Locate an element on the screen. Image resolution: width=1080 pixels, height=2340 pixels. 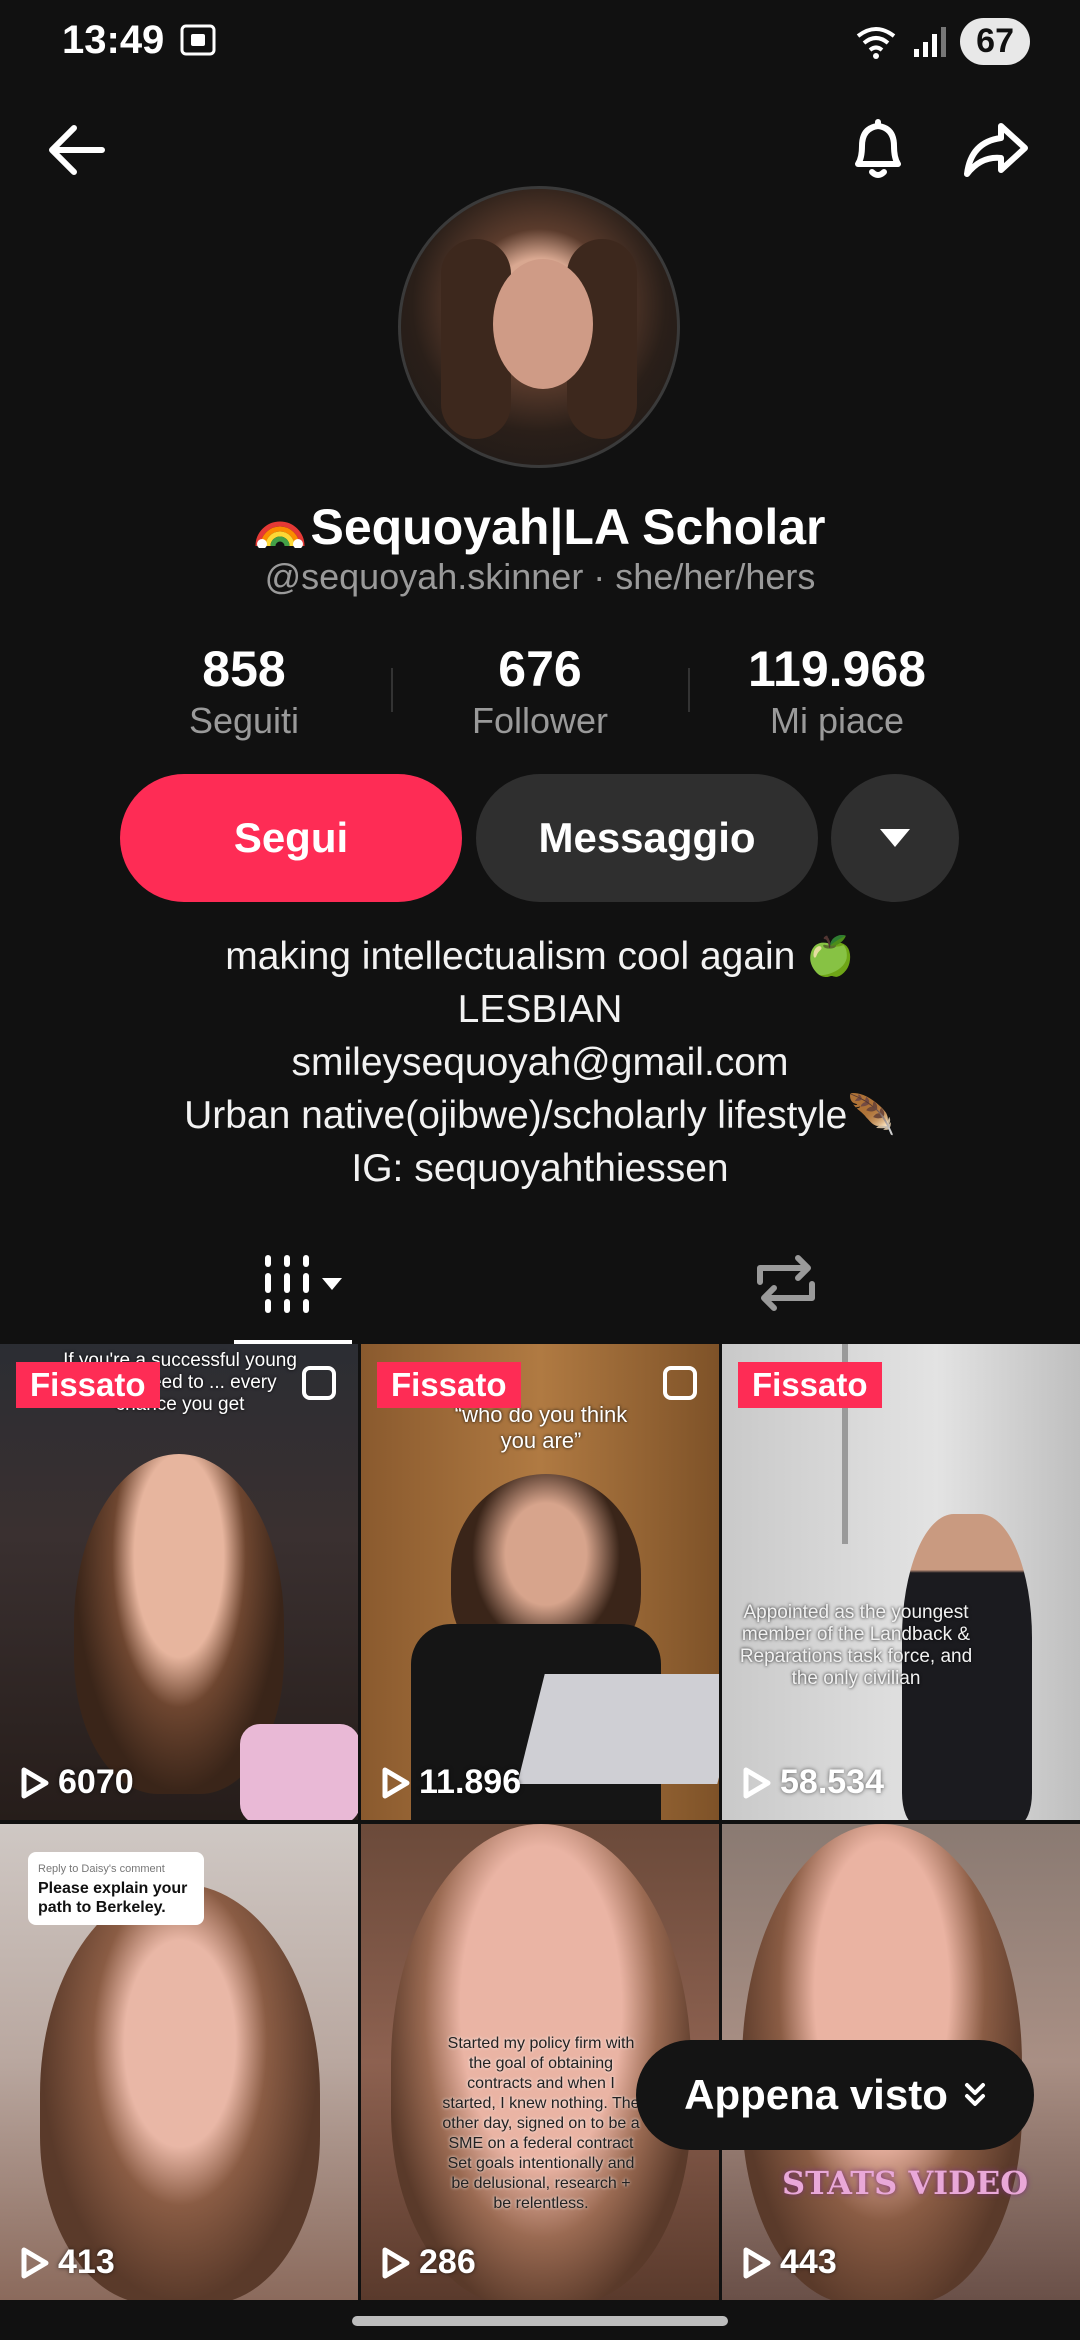
reply-text: Please explain your path to Berkeley. is located at coordinates (113, 1898).